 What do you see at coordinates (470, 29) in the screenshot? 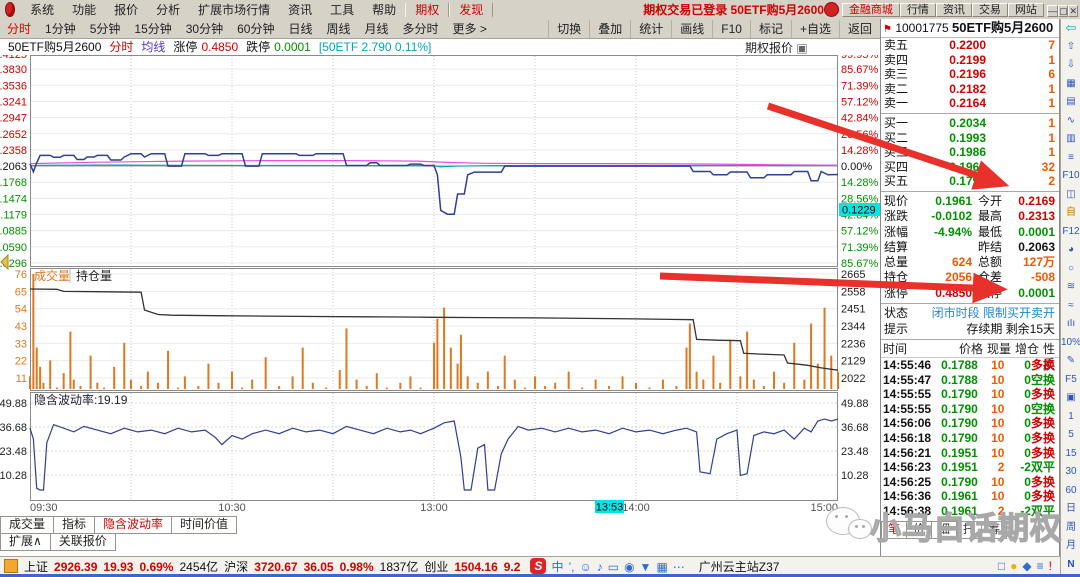
I see `period-更多 >: 更多 >` at bounding box center [470, 29].